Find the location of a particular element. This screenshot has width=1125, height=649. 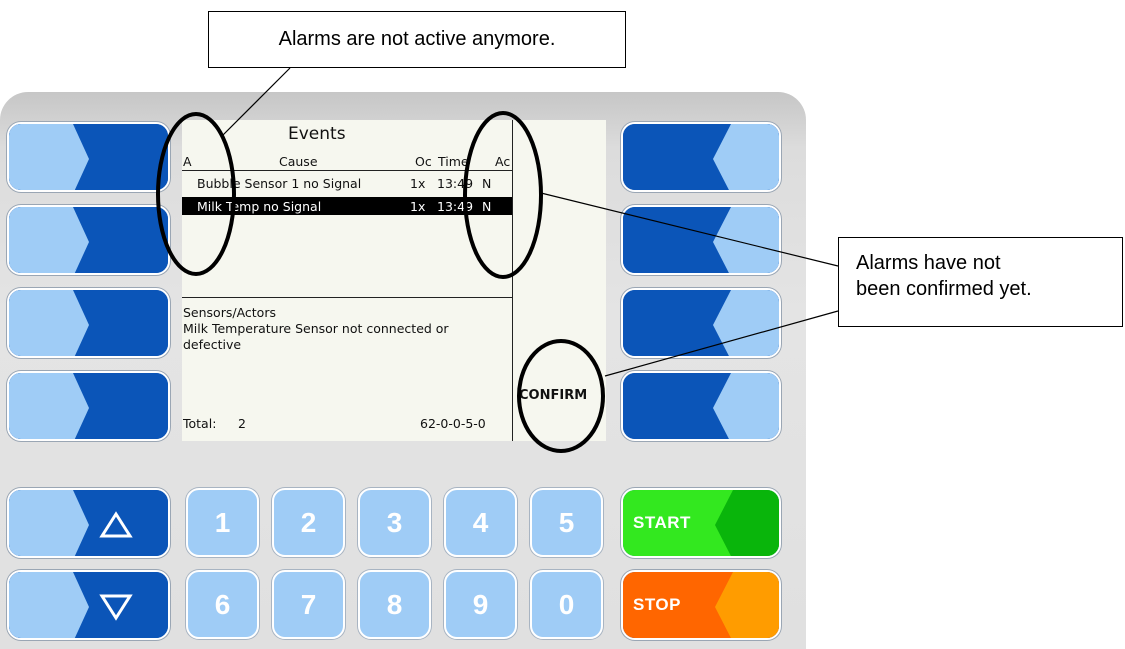

leader-line-top is located at coordinates (256, 102).